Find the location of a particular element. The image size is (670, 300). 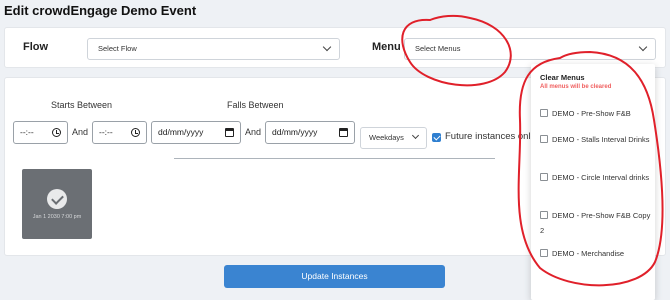

days-select-value: Weekdays is located at coordinates (386, 137).